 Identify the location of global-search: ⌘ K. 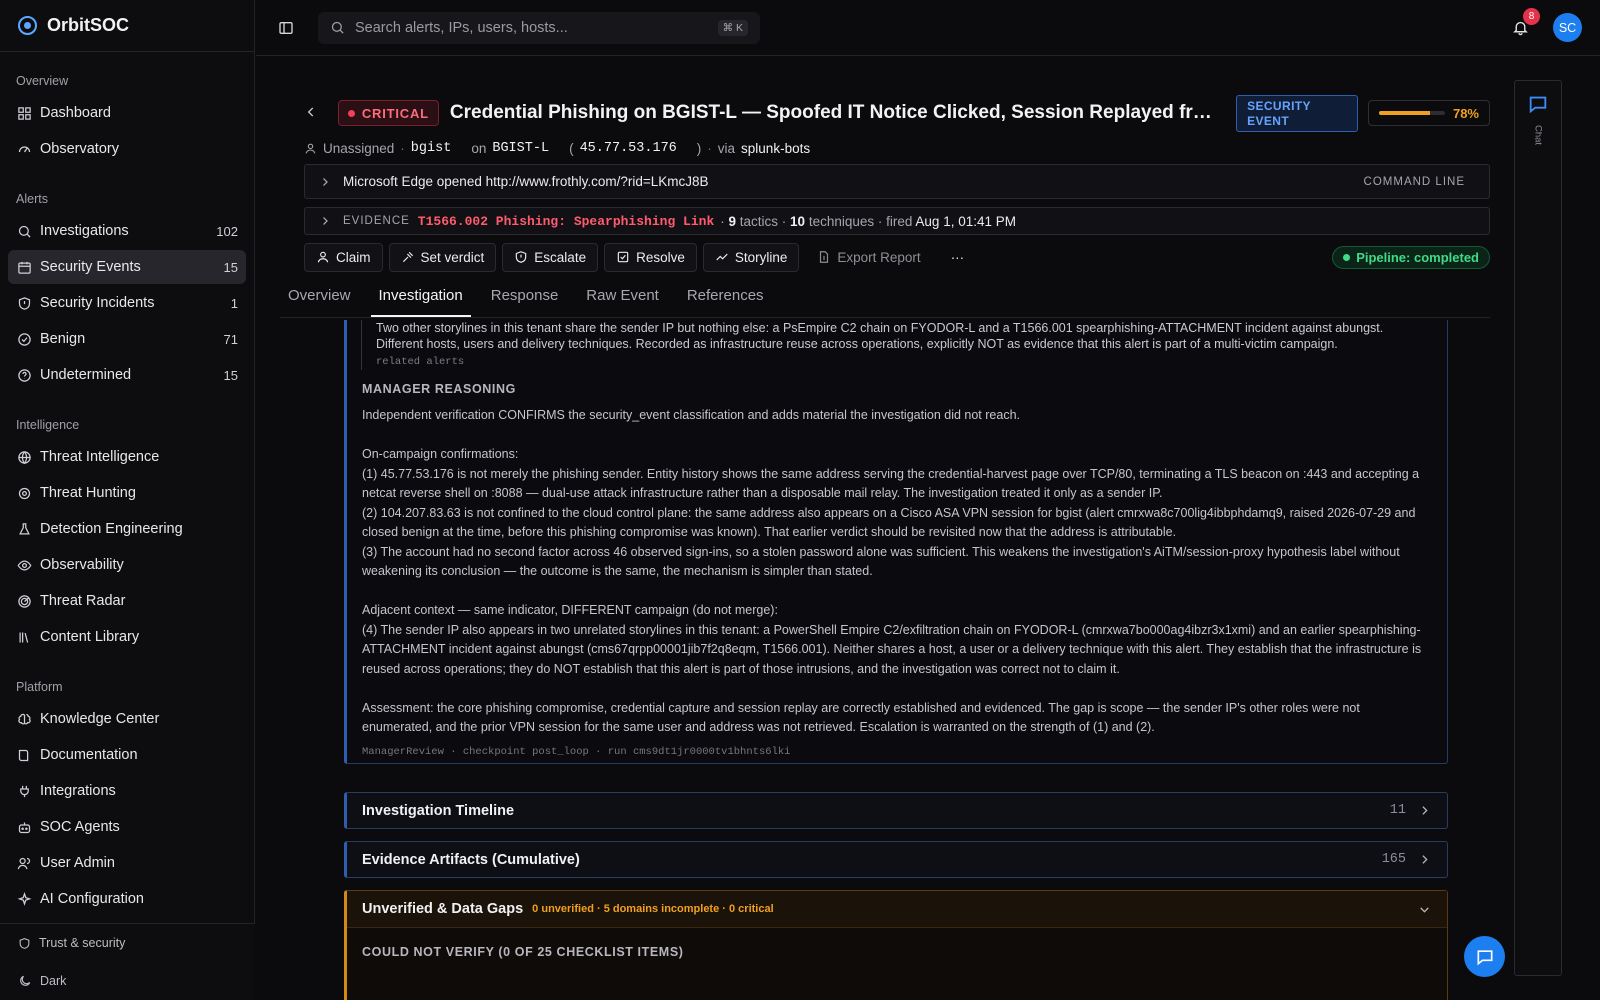
(539, 27).